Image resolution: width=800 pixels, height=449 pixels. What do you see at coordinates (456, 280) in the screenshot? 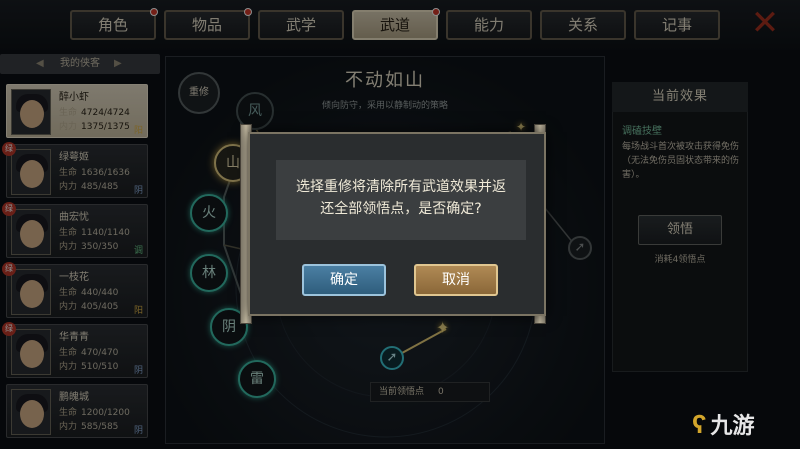
I see `cancel-button: 取消` at bounding box center [456, 280].